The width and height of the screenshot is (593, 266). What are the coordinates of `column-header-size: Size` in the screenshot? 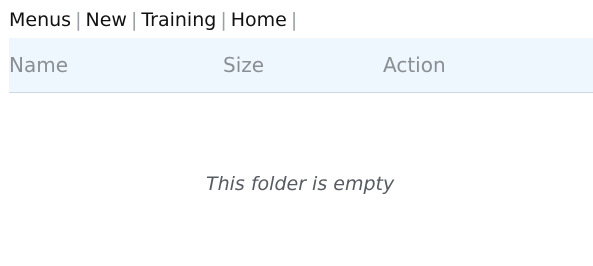 It's located at (243, 65).